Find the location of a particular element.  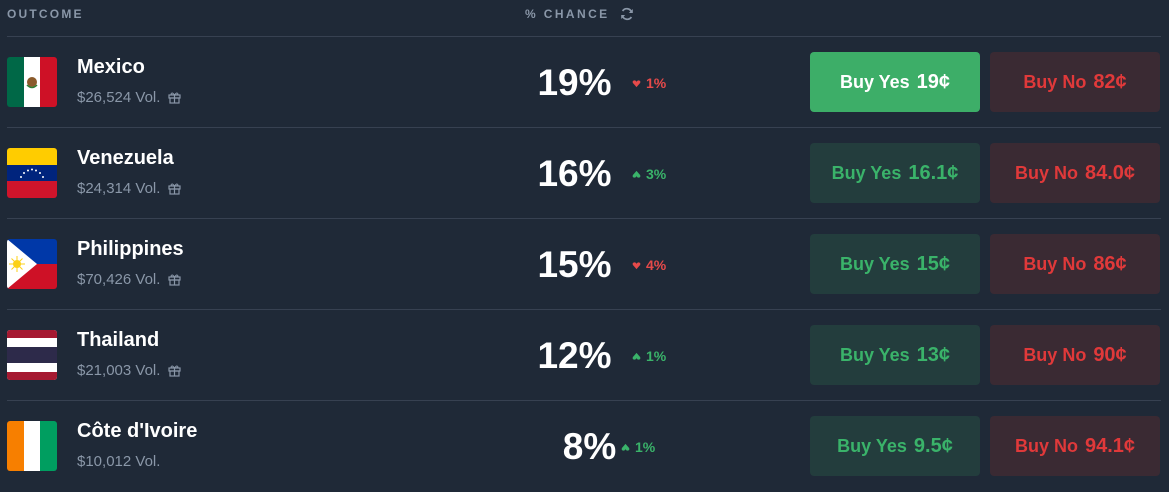

outcome-volume: $26,524 Vol. is located at coordinates (129, 97).